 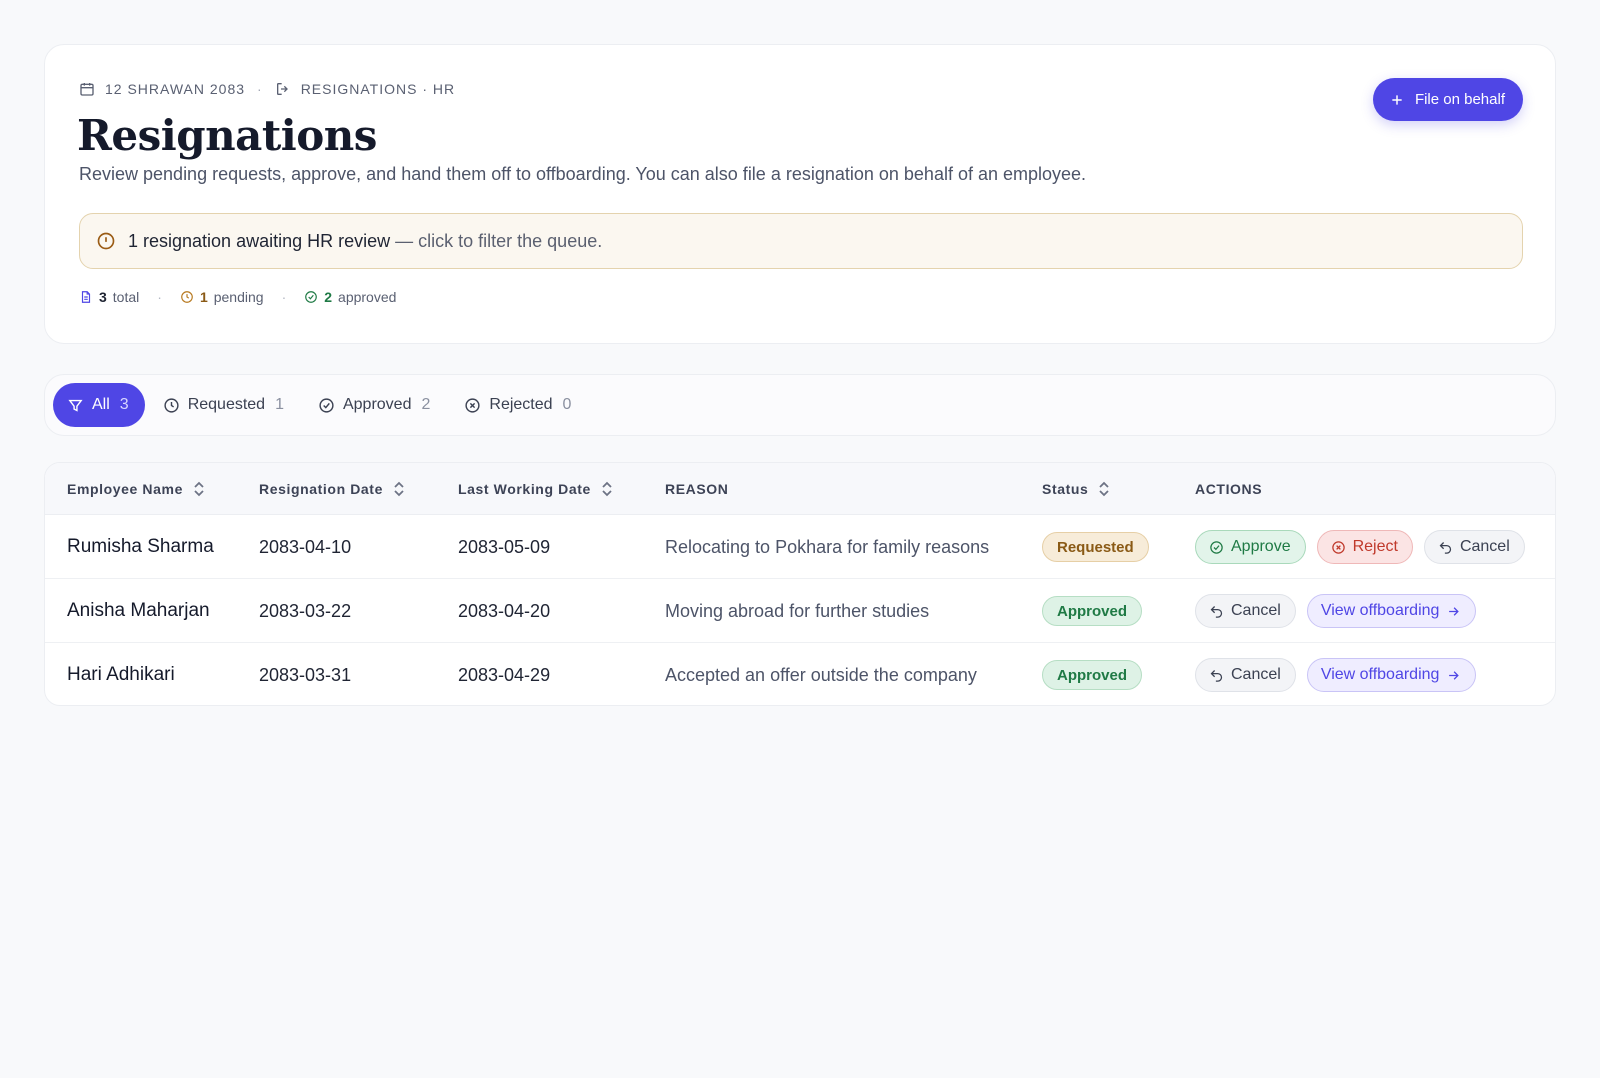 What do you see at coordinates (238, 297) in the screenshot?
I see `stat-pending-label: pending` at bounding box center [238, 297].